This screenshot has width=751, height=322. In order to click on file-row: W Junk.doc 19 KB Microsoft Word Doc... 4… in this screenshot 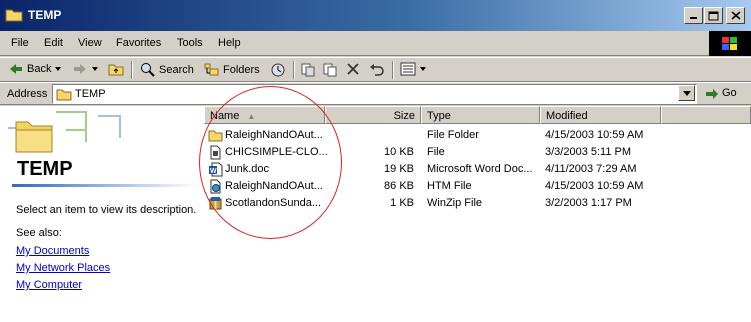, I will do `click(477, 169)`.